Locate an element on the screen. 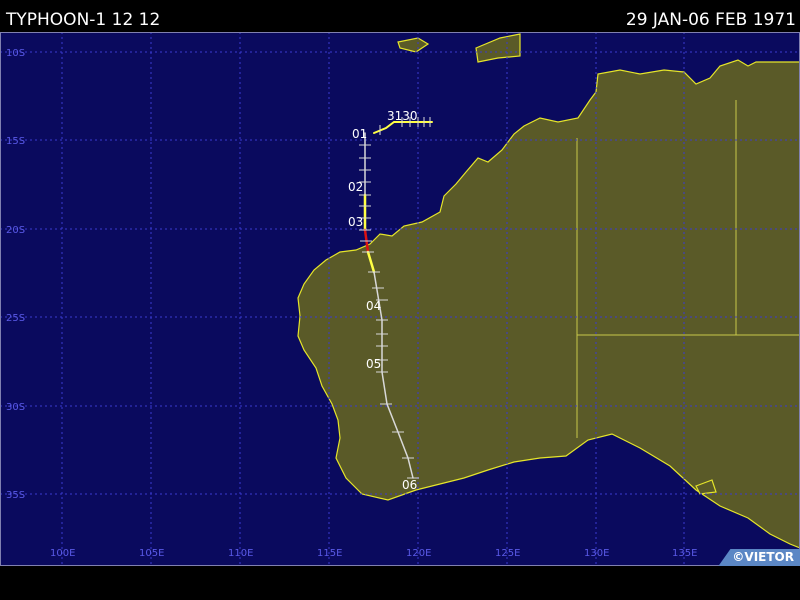  latitude-label: 20S is located at coordinates (15, 230).